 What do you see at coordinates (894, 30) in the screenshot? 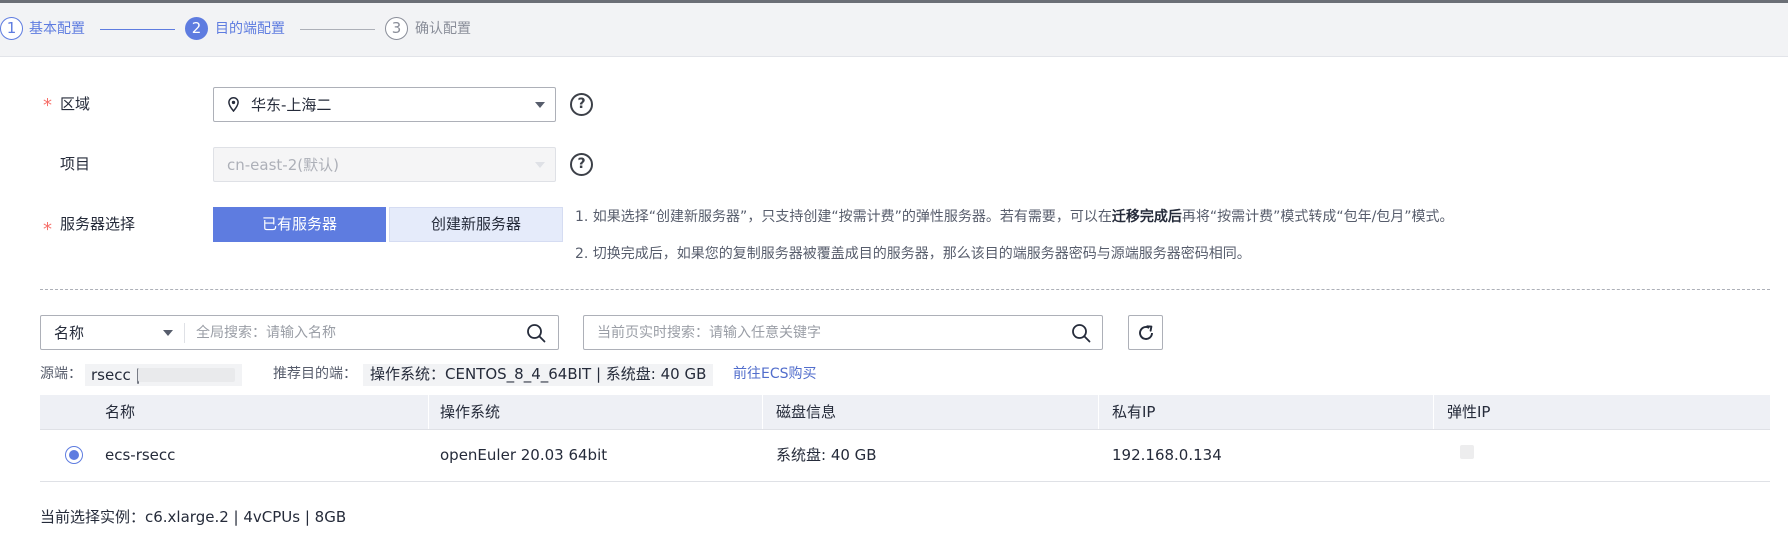
I see `step-bar: 1 基本配置 2 目的端配置 3 确认配置` at bounding box center [894, 30].